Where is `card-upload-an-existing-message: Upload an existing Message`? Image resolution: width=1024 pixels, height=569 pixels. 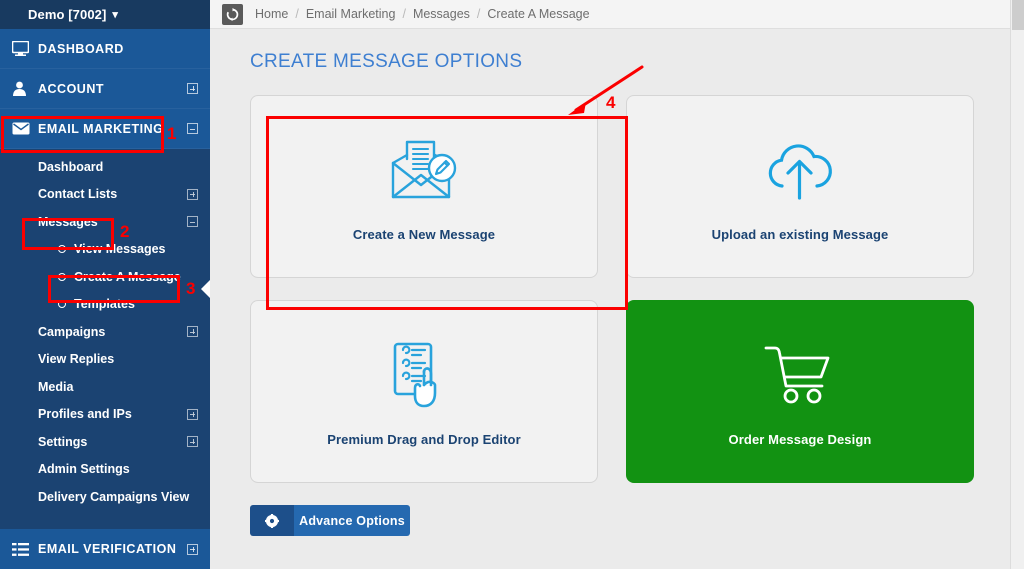 card-upload-an-existing-message: Upload an existing Message is located at coordinates (800, 186).